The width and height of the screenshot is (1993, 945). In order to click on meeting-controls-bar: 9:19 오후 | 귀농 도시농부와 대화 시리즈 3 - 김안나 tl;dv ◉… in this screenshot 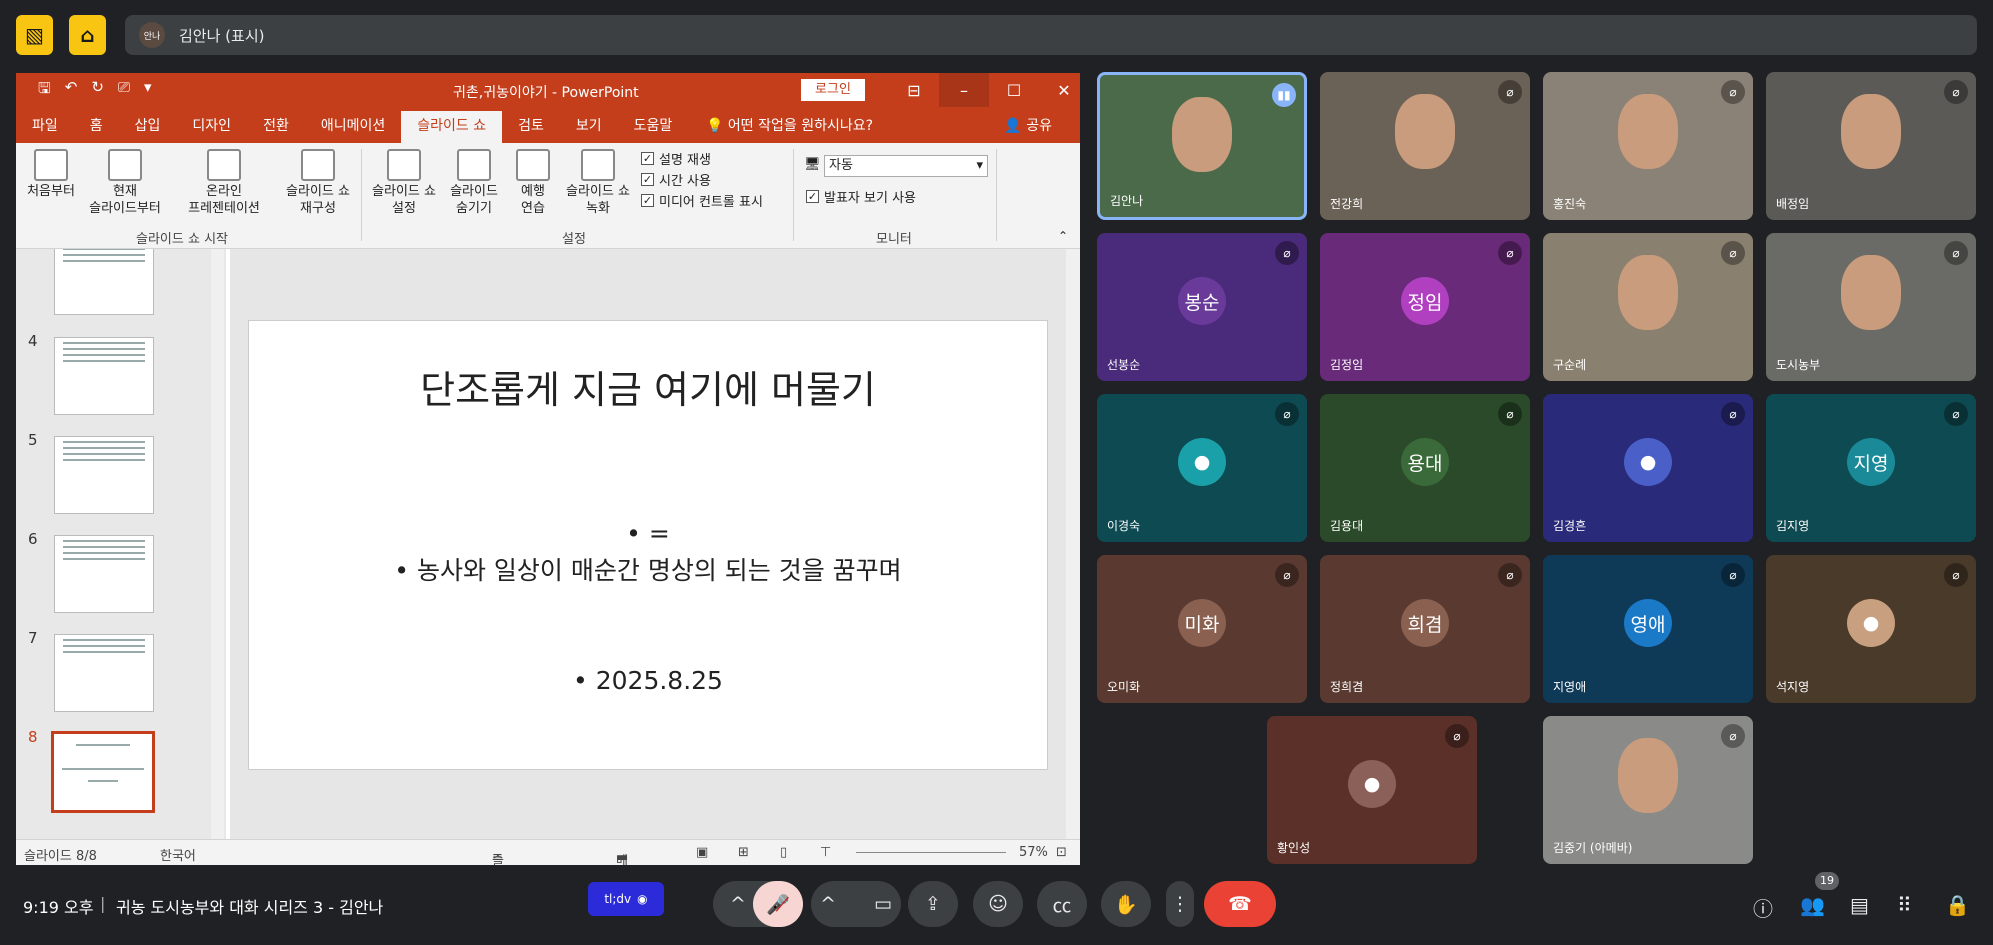, I will do `click(996, 907)`.